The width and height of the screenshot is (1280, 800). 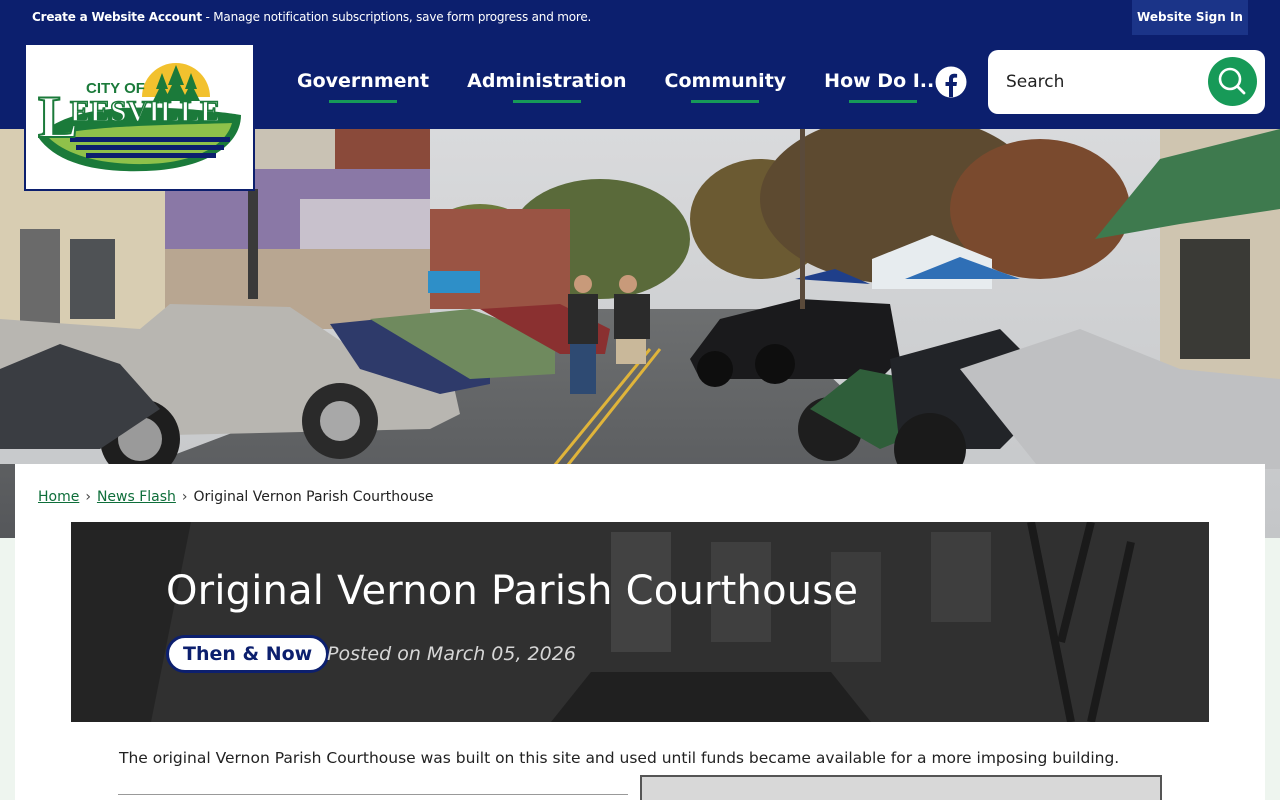 What do you see at coordinates (1190, 17) in the screenshot?
I see `website-sign-in-button: Website Sign In` at bounding box center [1190, 17].